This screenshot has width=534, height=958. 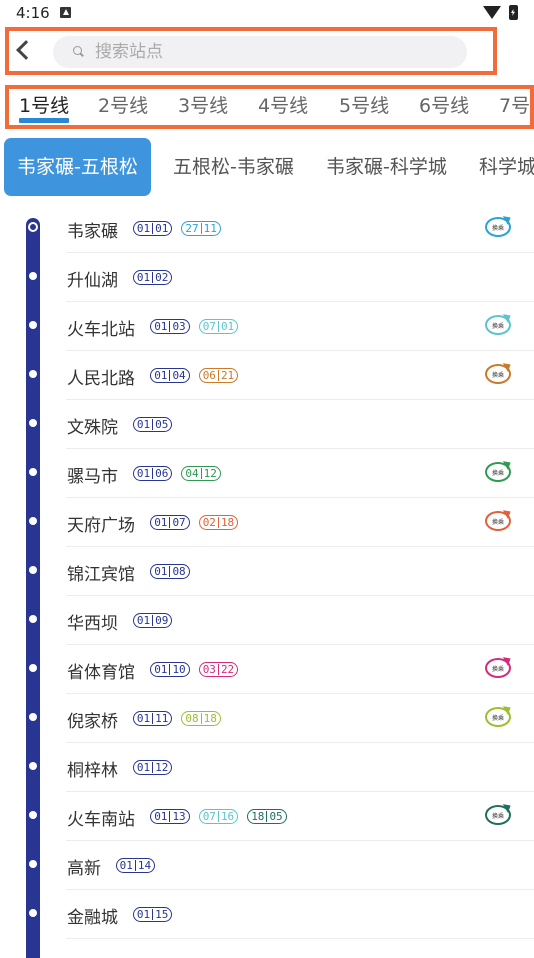 I want to click on station-code-badge: 01 09, so click(x=152, y=620).